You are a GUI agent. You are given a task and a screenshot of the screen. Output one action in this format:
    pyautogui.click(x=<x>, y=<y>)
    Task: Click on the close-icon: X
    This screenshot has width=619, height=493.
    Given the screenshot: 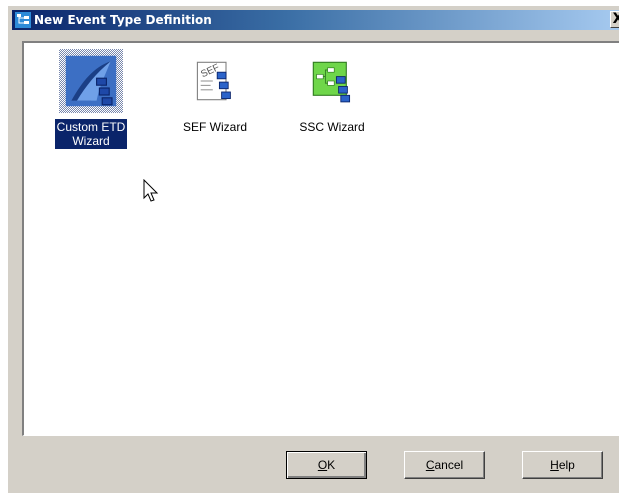 What is the action you would take?
    pyautogui.click(x=615, y=19)
    